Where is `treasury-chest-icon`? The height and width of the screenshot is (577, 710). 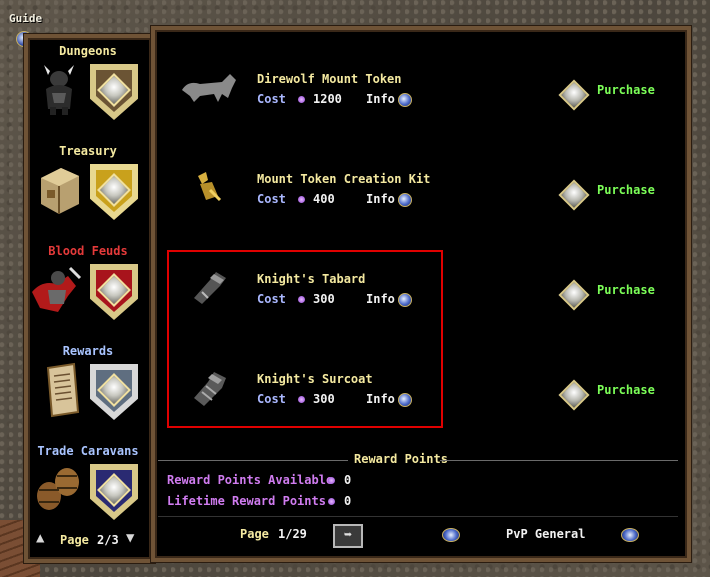 treasury-chest-icon is located at coordinates (59, 190).